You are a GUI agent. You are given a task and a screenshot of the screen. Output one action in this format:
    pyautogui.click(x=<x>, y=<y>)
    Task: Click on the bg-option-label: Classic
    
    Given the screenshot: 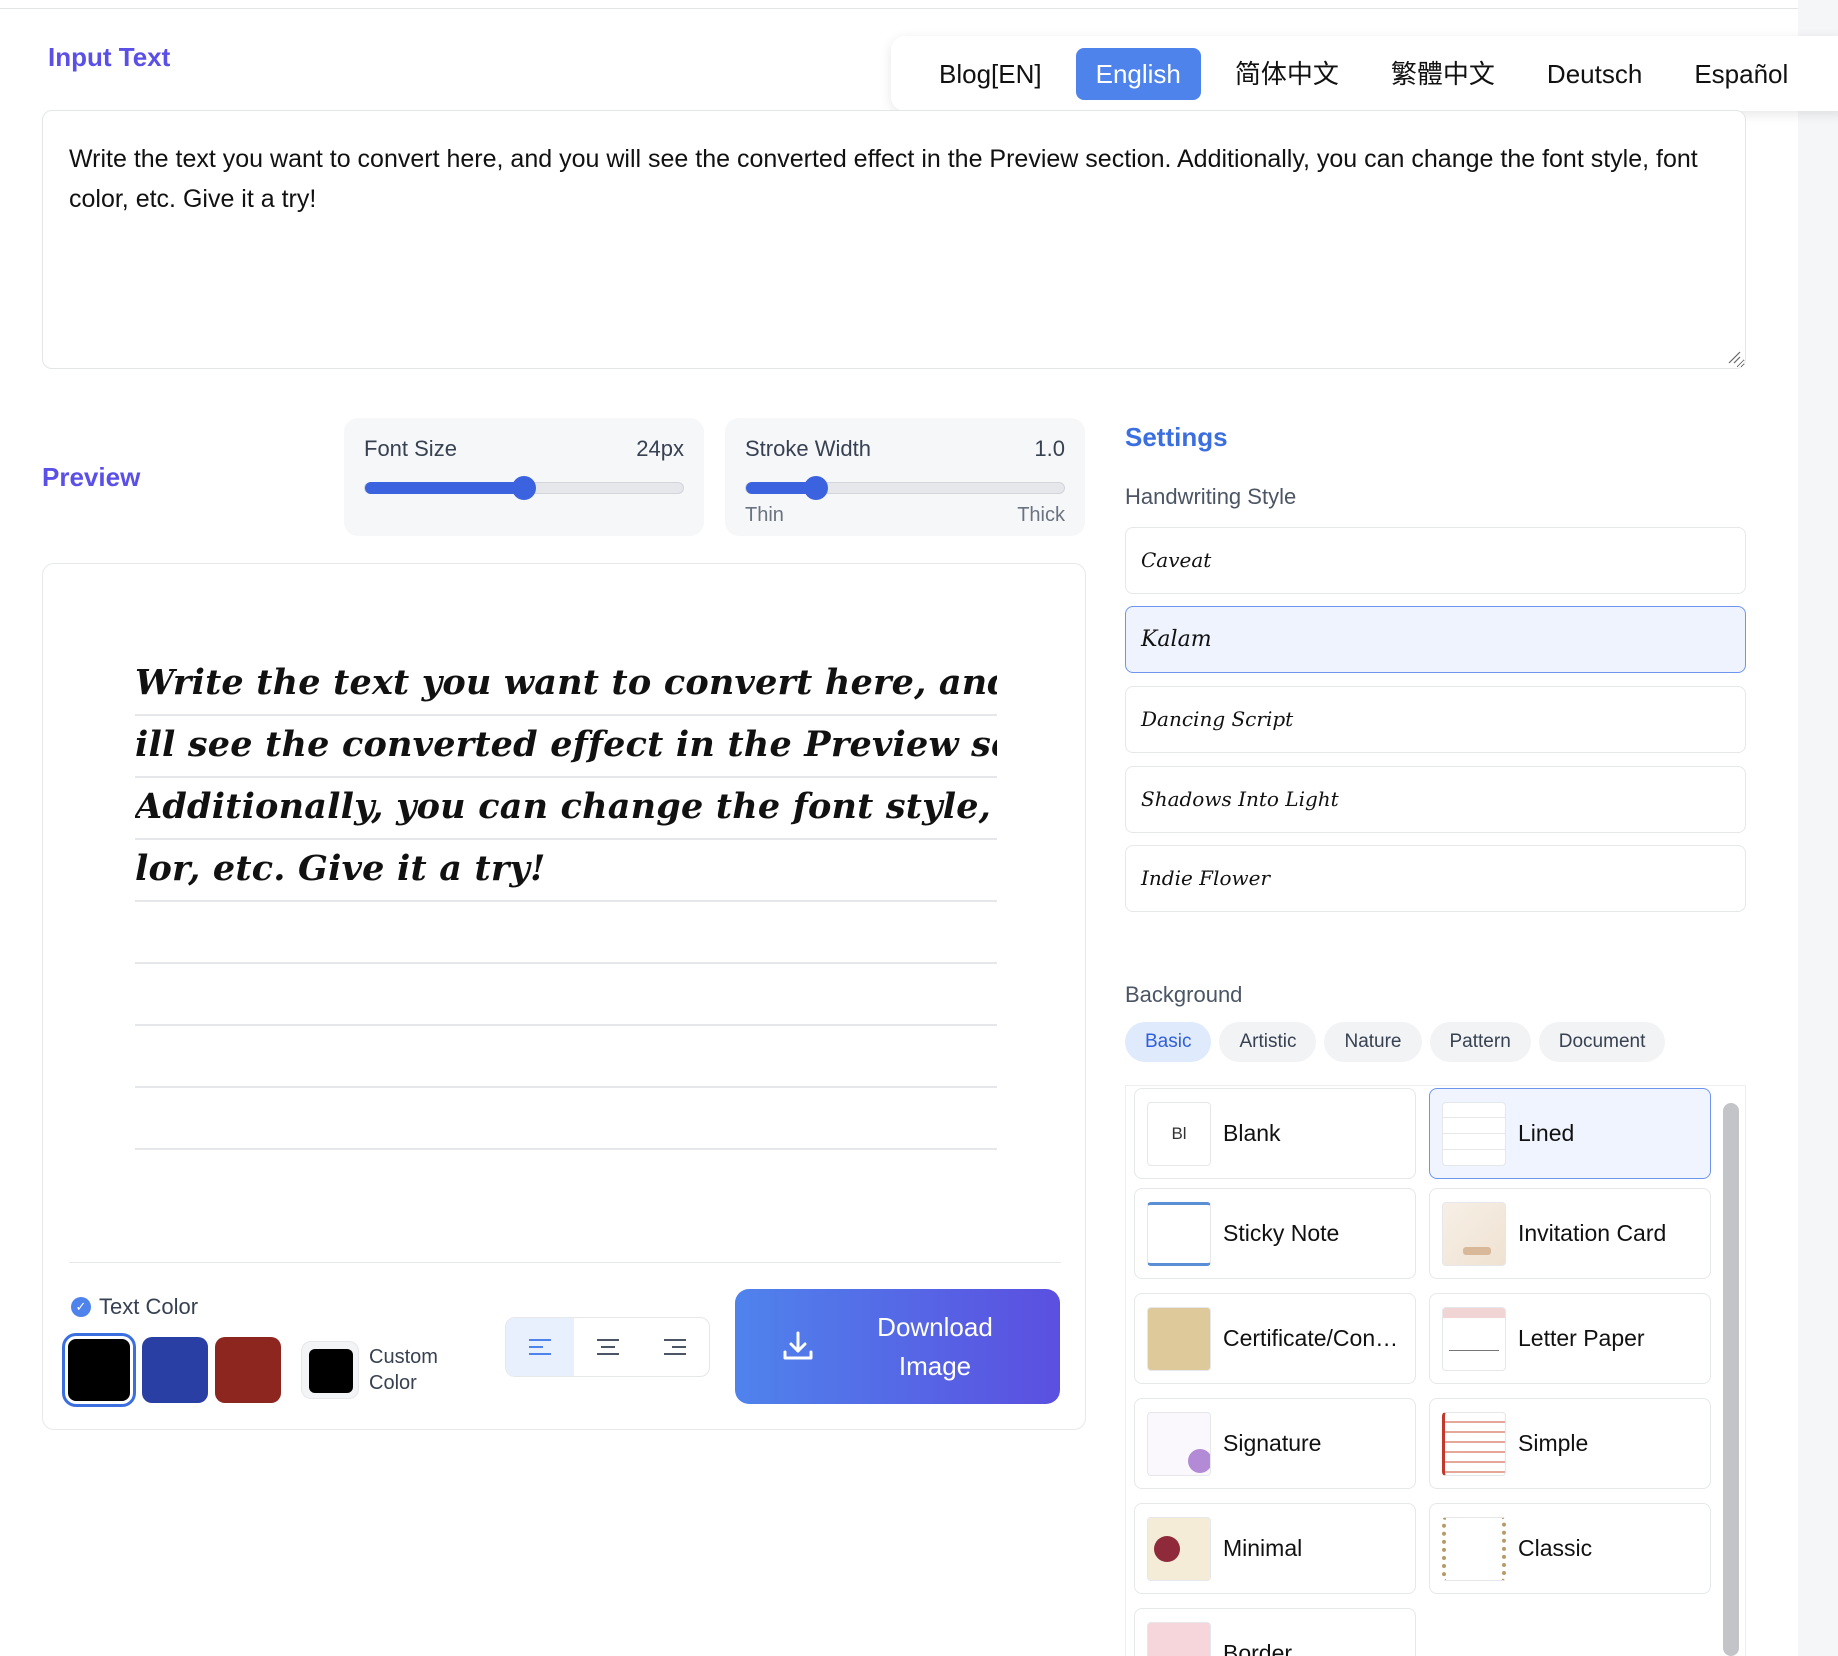 What is the action you would take?
    pyautogui.click(x=1555, y=1548)
    